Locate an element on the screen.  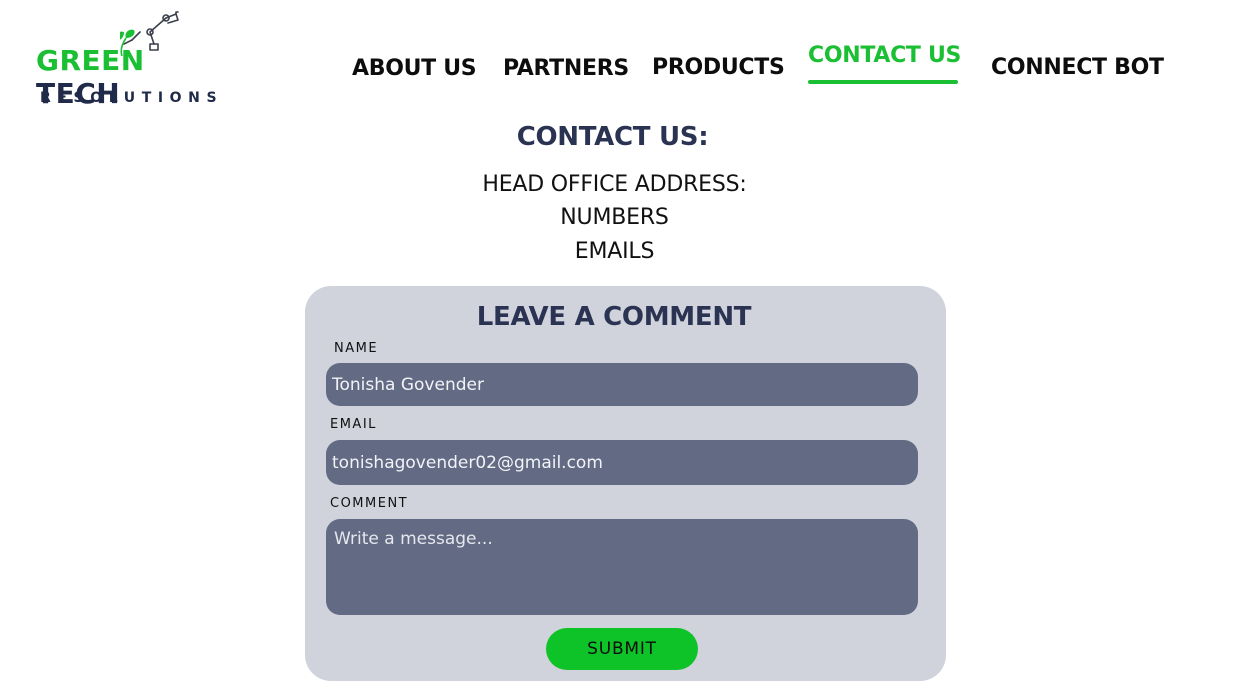
nav-partners: PARTNERS is located at coordinates (566, 68).